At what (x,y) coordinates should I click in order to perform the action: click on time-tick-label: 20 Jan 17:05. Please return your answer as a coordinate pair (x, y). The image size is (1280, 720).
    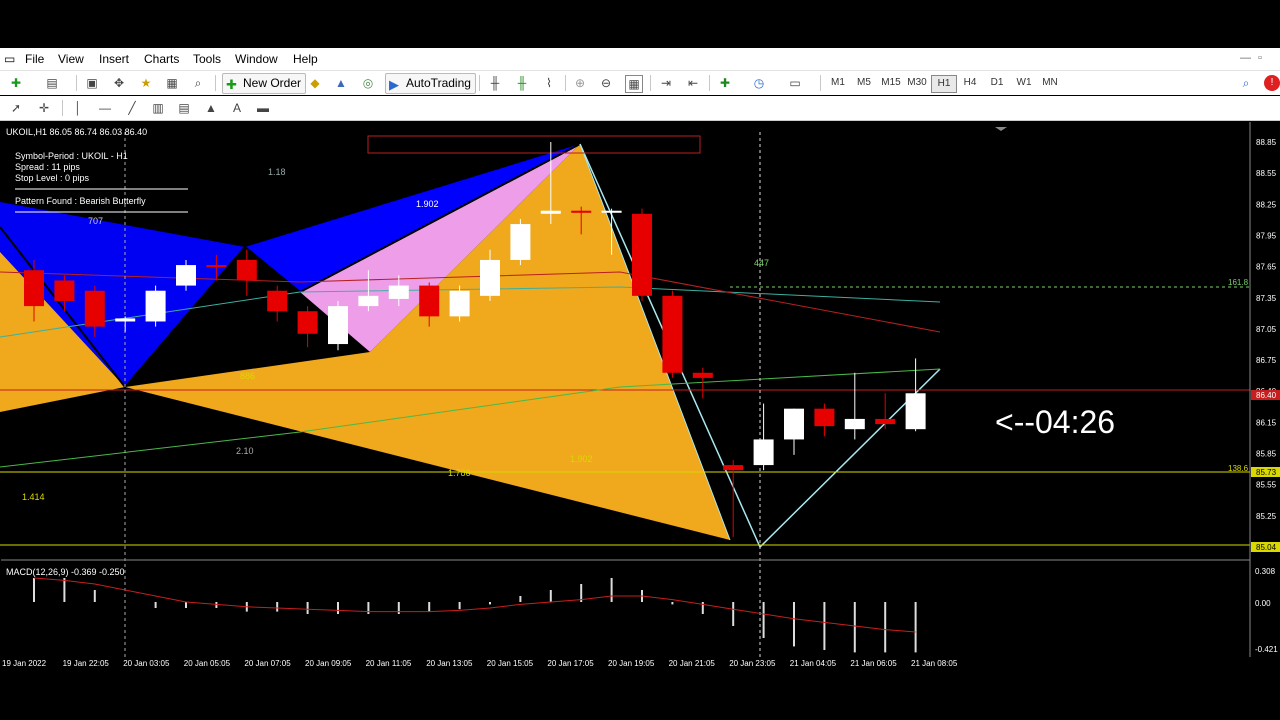
    Looking at the image, I should click on (570, 663).